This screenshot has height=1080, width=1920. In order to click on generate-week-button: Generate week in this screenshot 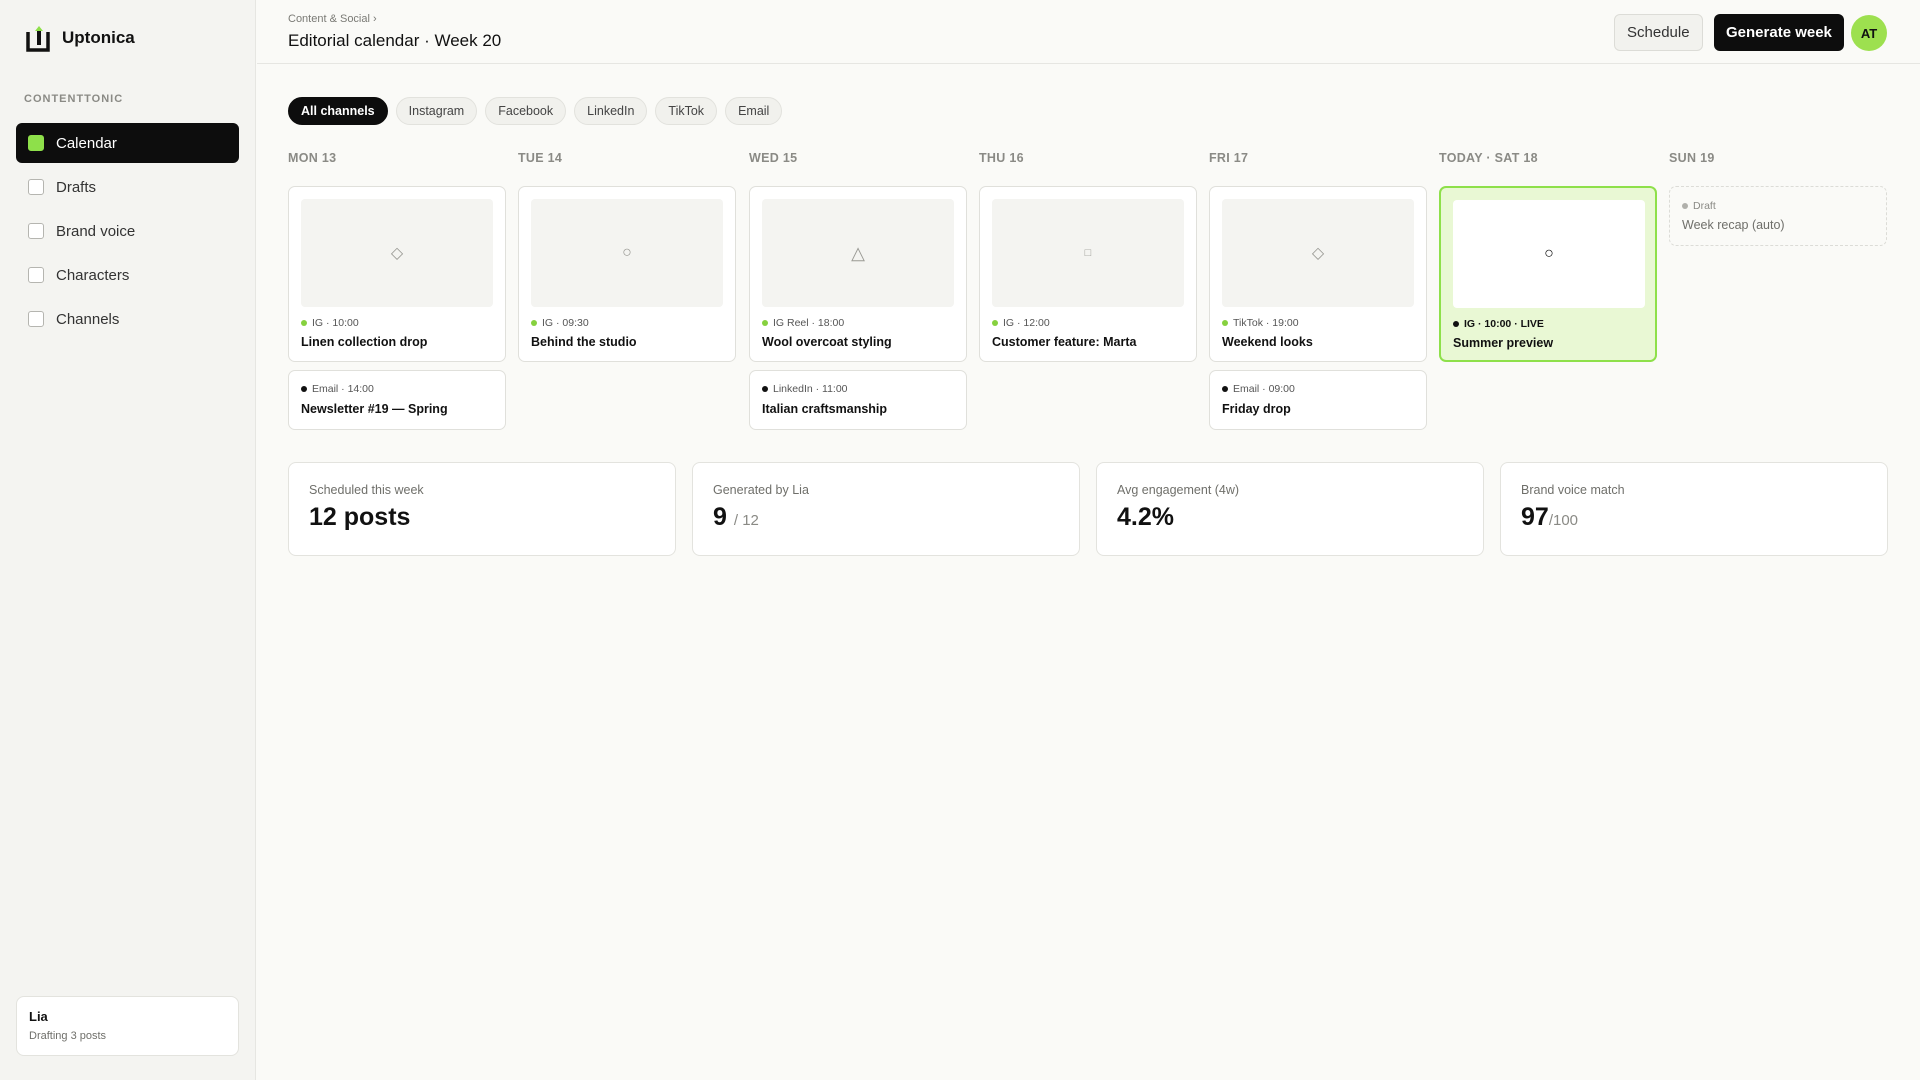, I will do `click(1779, 32)`.